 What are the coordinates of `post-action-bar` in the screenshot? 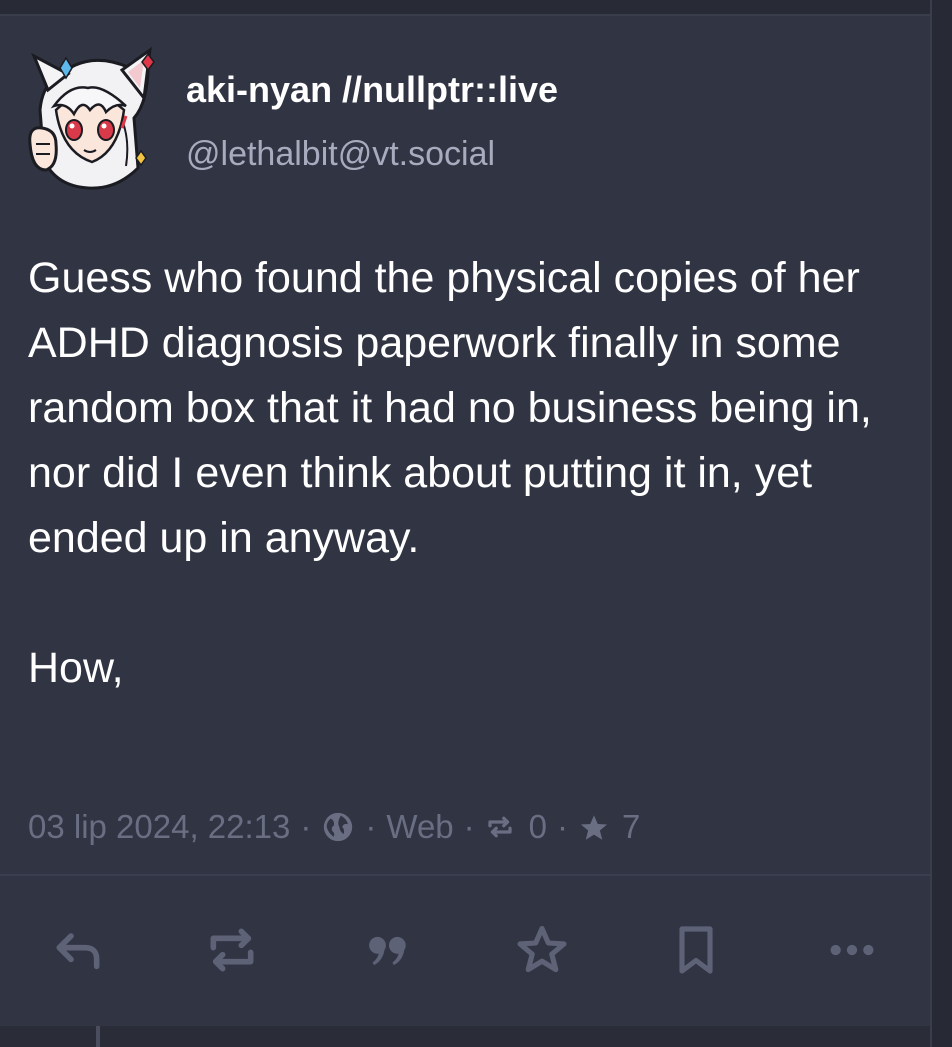 It's located at (465, 955).